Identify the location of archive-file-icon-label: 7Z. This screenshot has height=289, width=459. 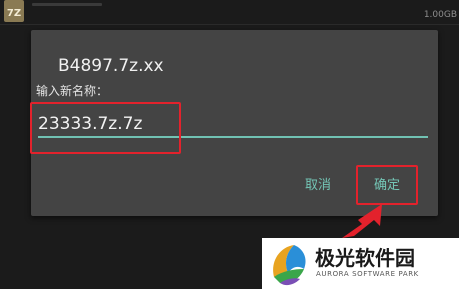
(14, 13).